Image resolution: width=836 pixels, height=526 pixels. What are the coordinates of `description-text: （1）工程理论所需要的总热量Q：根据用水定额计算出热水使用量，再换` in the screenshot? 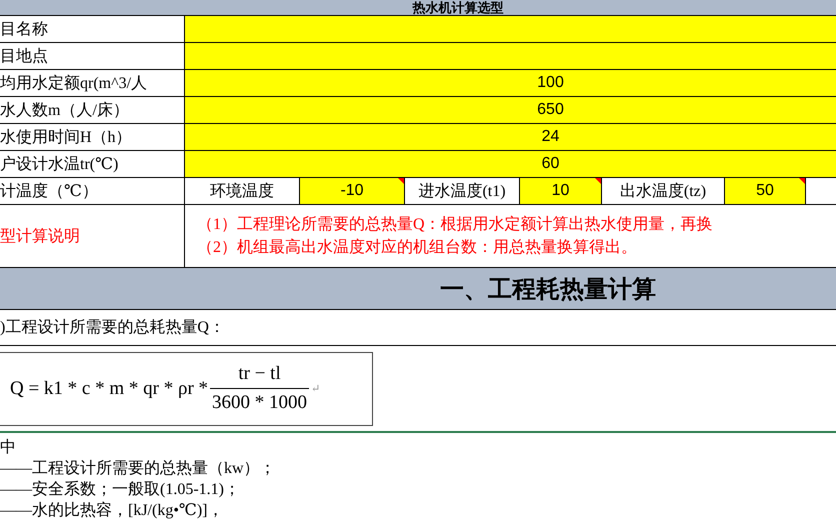 It's located at (455, 224).